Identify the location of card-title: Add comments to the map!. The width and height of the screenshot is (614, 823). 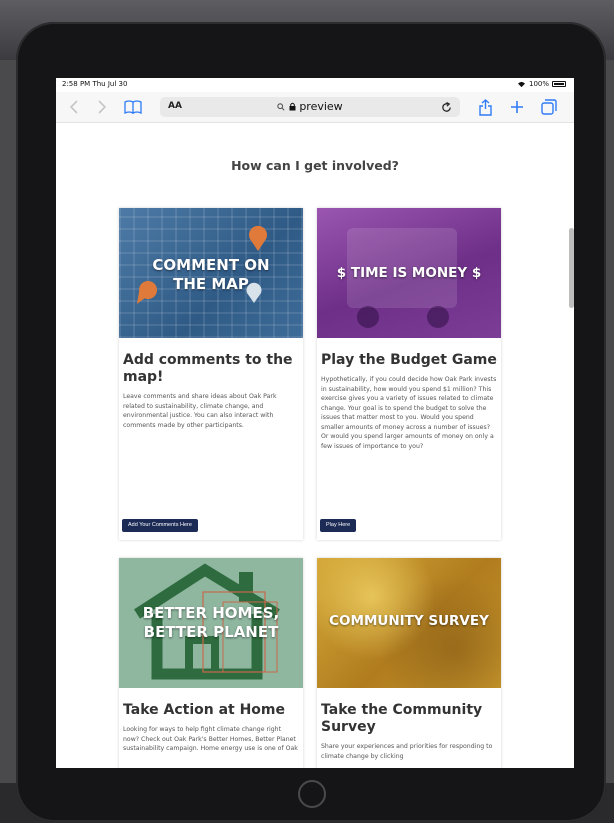
(208, 368).